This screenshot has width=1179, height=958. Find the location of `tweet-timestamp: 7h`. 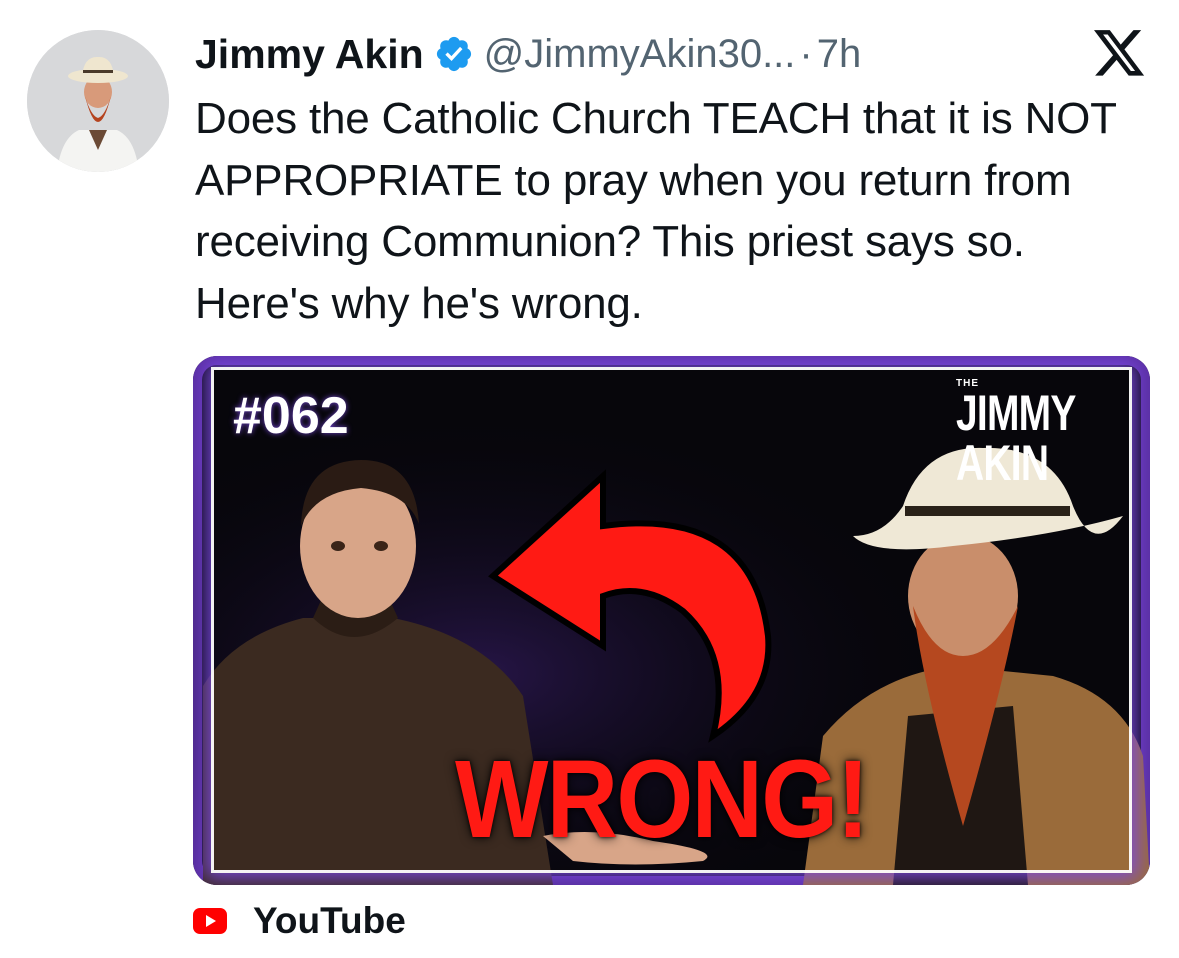

tweet-timestamp: 7h is located at coordinates (839, 54).